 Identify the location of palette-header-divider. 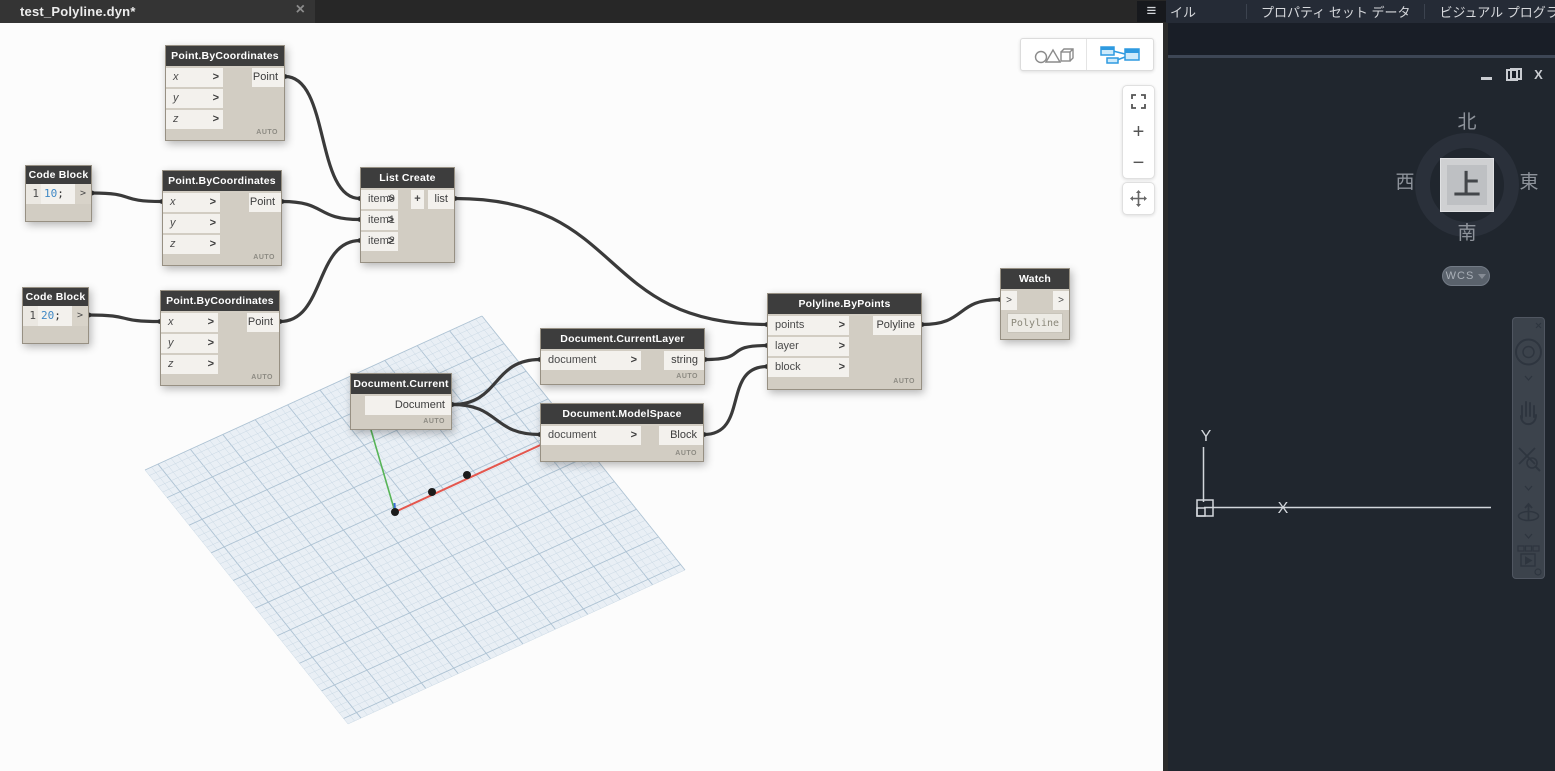
(1361, 56).